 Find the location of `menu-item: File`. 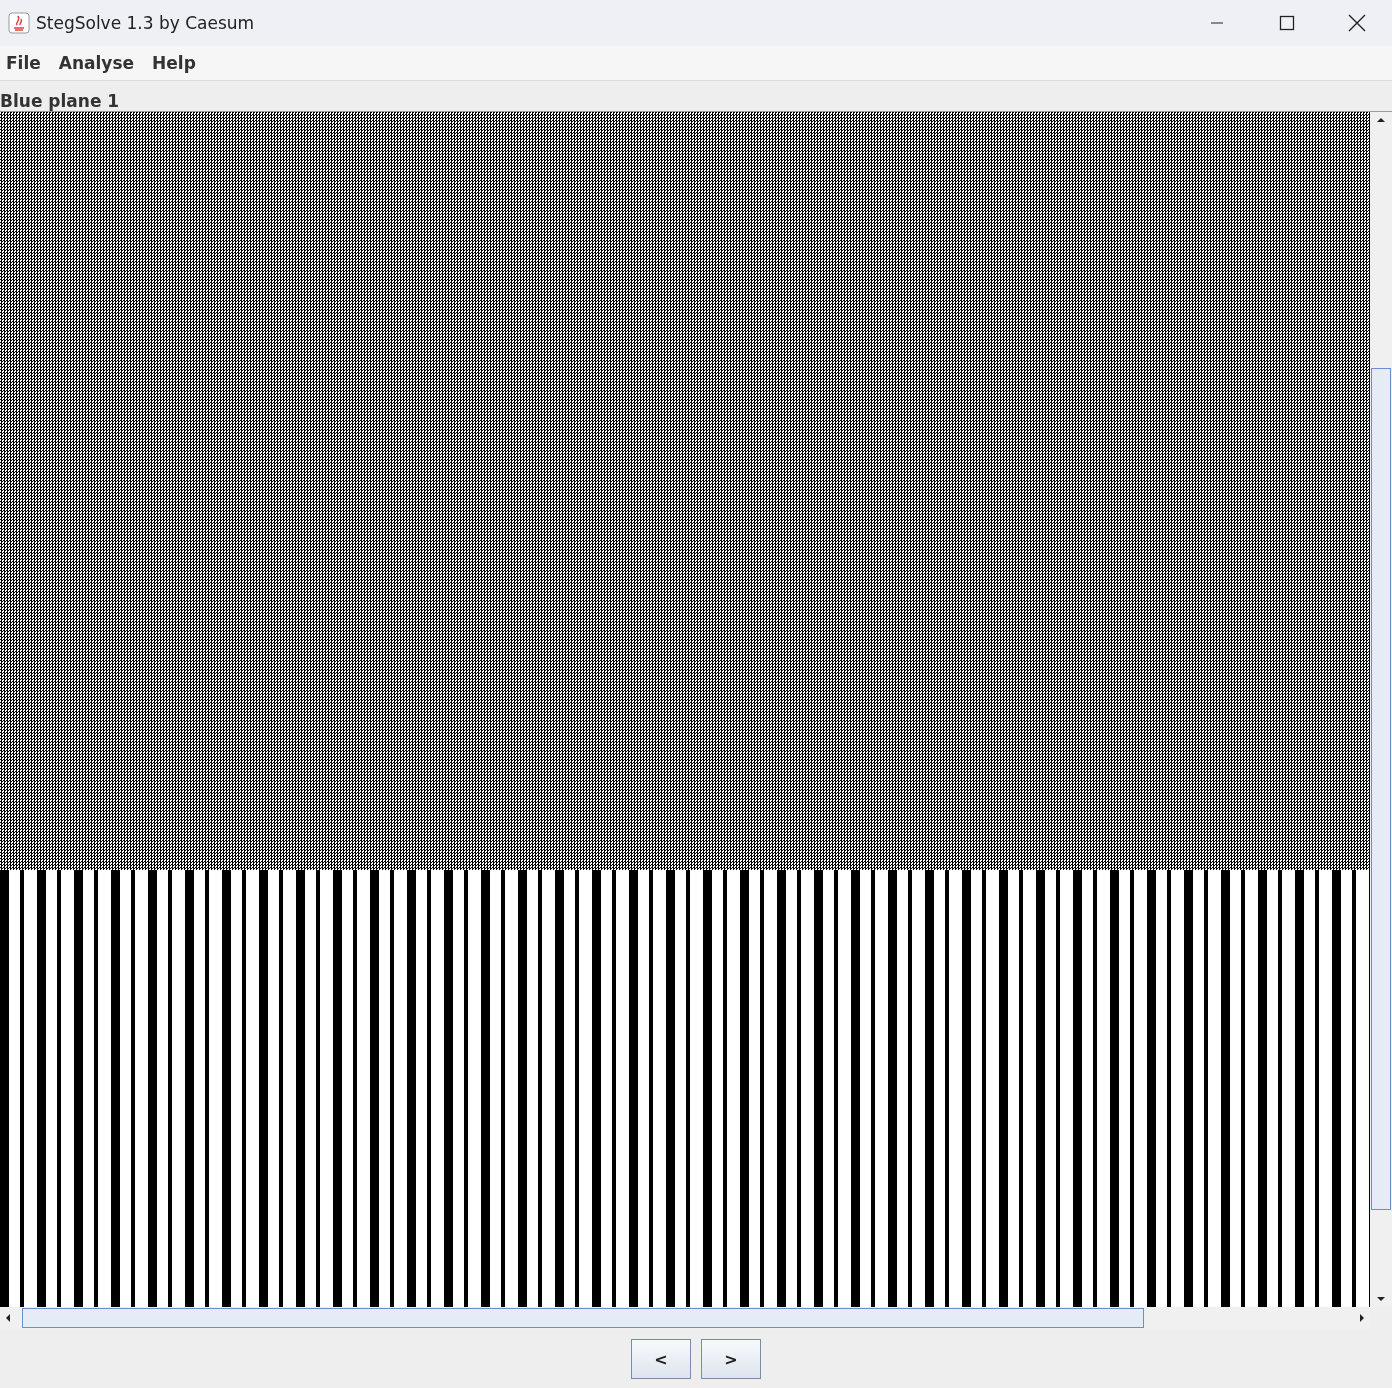

menu-item: File is located at coordinates (23, 63).